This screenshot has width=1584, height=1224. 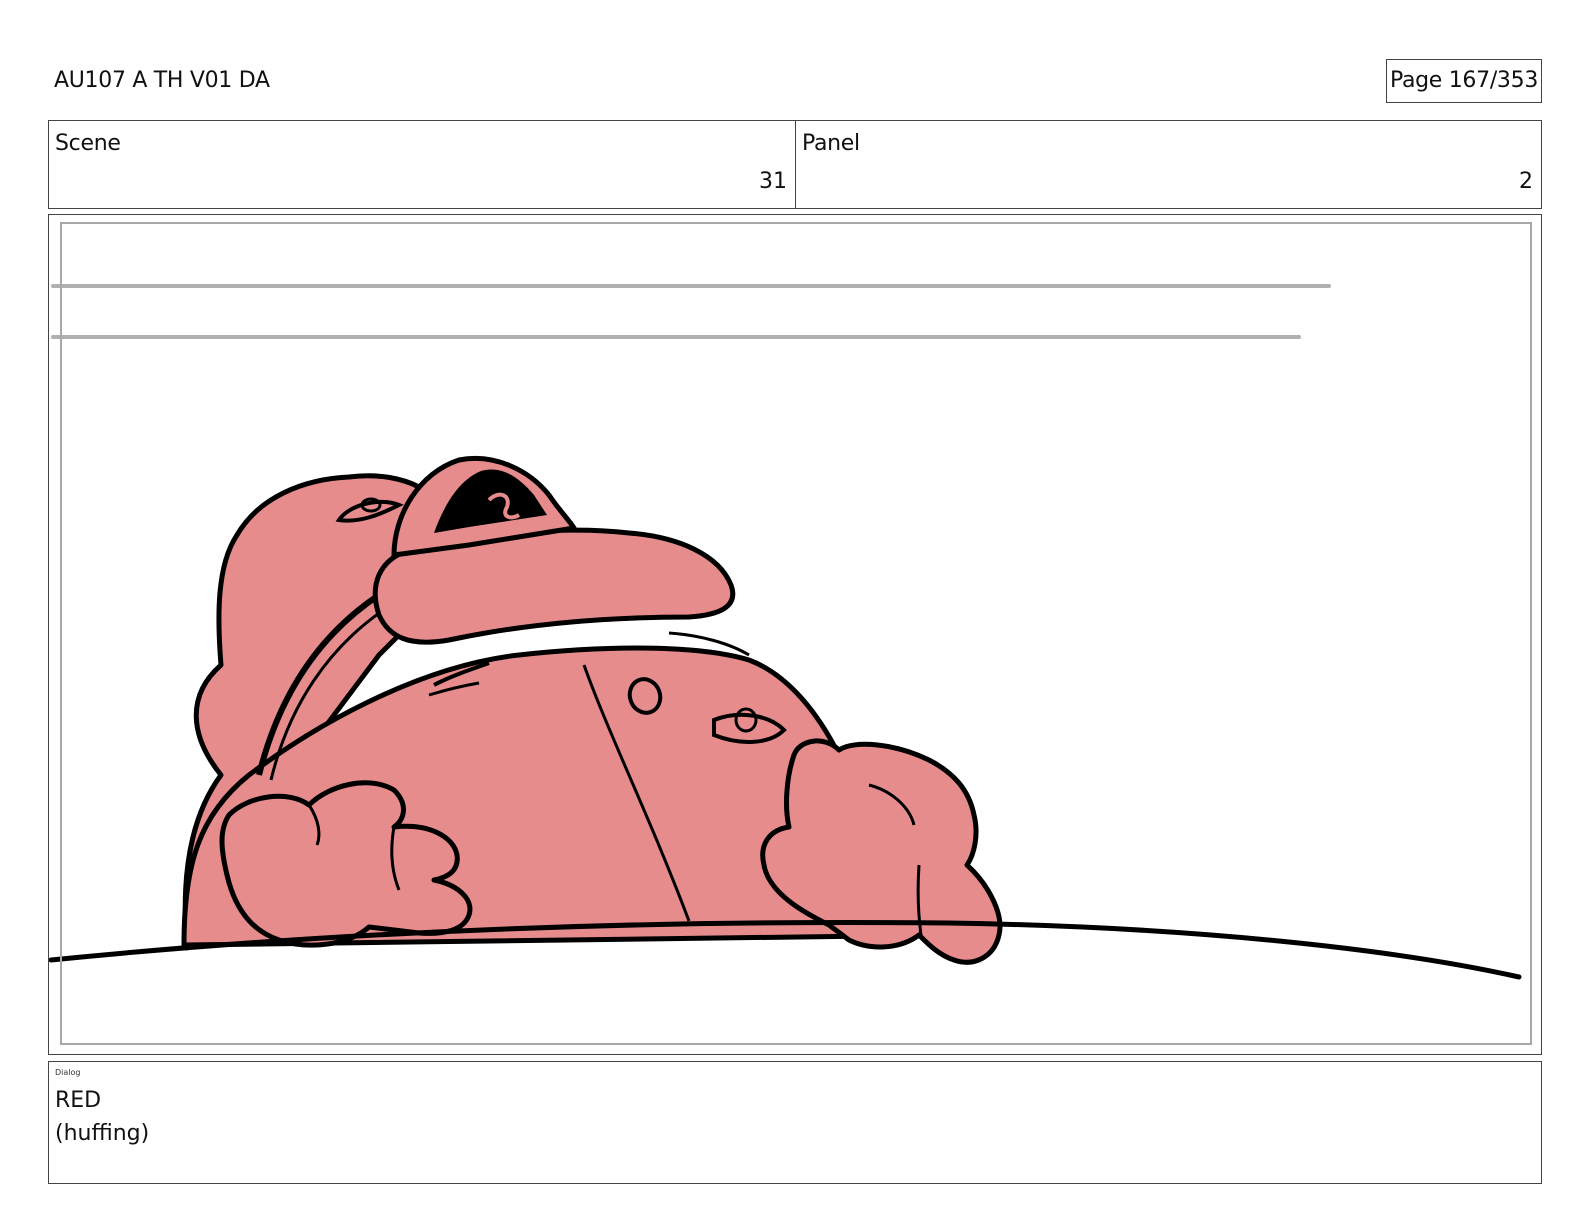 What do you see at coordinates (831, 143) in the screenshot?
I see `panel-label: Panel` at bounding box center [831, 143].